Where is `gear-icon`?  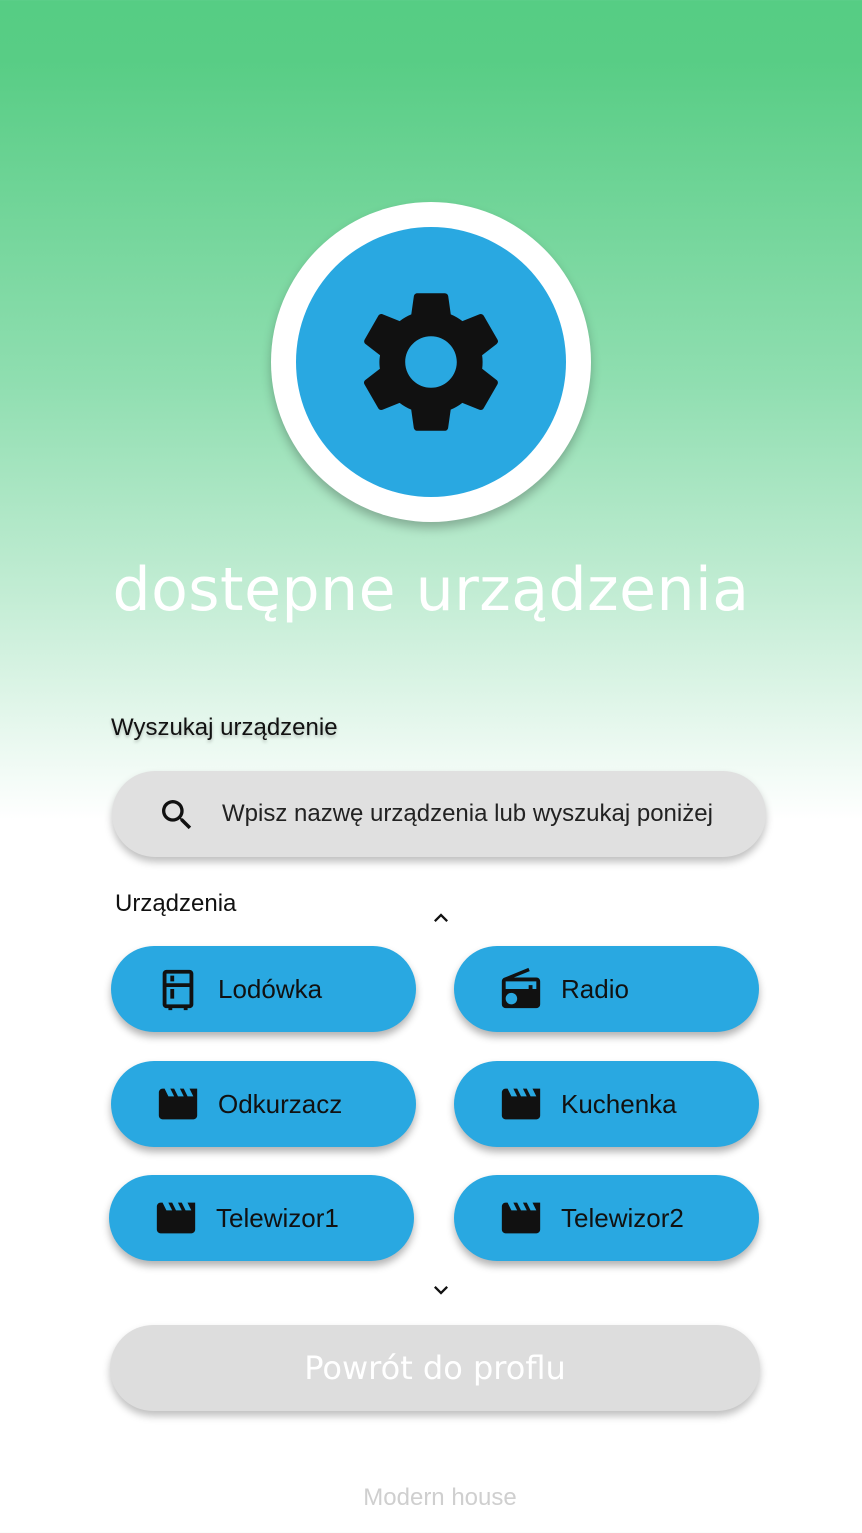
gear-icon is located at coordinates (431, 362).